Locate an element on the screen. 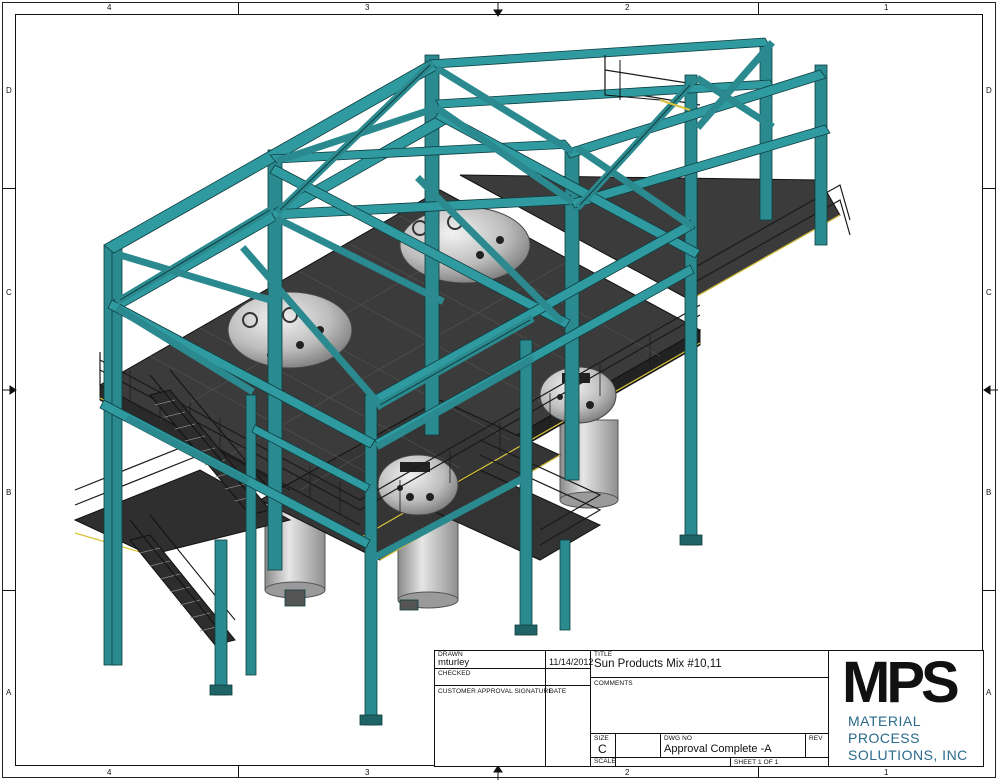 Image resolution: width=1000 pixels, height=782 pixels. drawing-title: Sun Products Mix #10,11 is located at coordinates (658, 664).